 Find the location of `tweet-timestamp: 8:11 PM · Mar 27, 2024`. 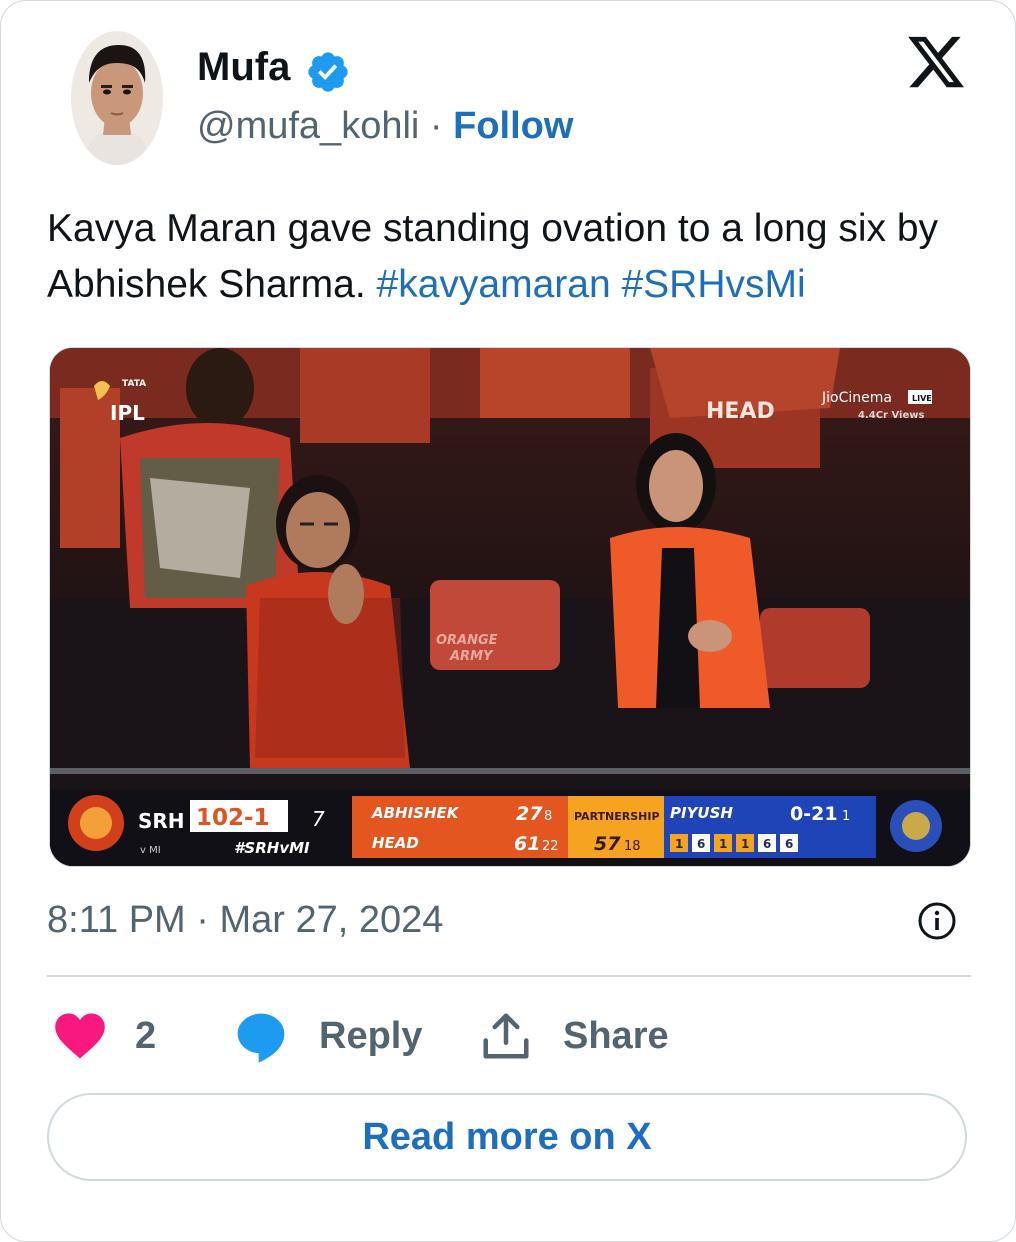

tweet-timestamp: 8:11 PM · Mar 27, 2024 is located at coordinates (245, 920).